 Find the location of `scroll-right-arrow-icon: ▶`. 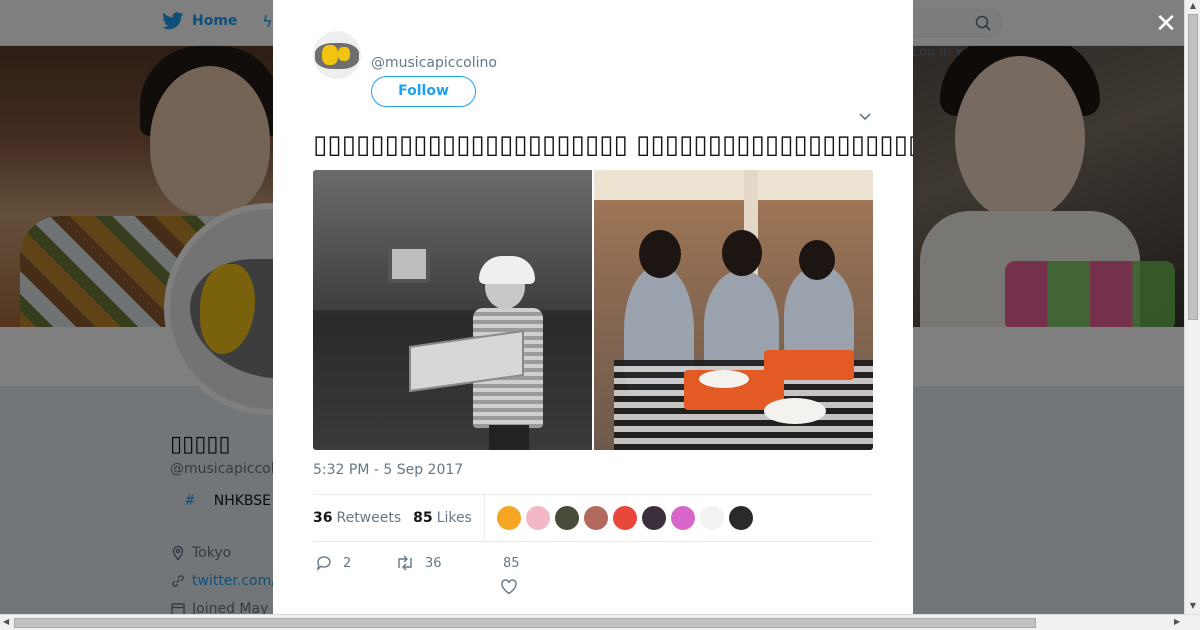

scroll-right-arrow-icon: ▶ is located at coordinates (1177, 621).